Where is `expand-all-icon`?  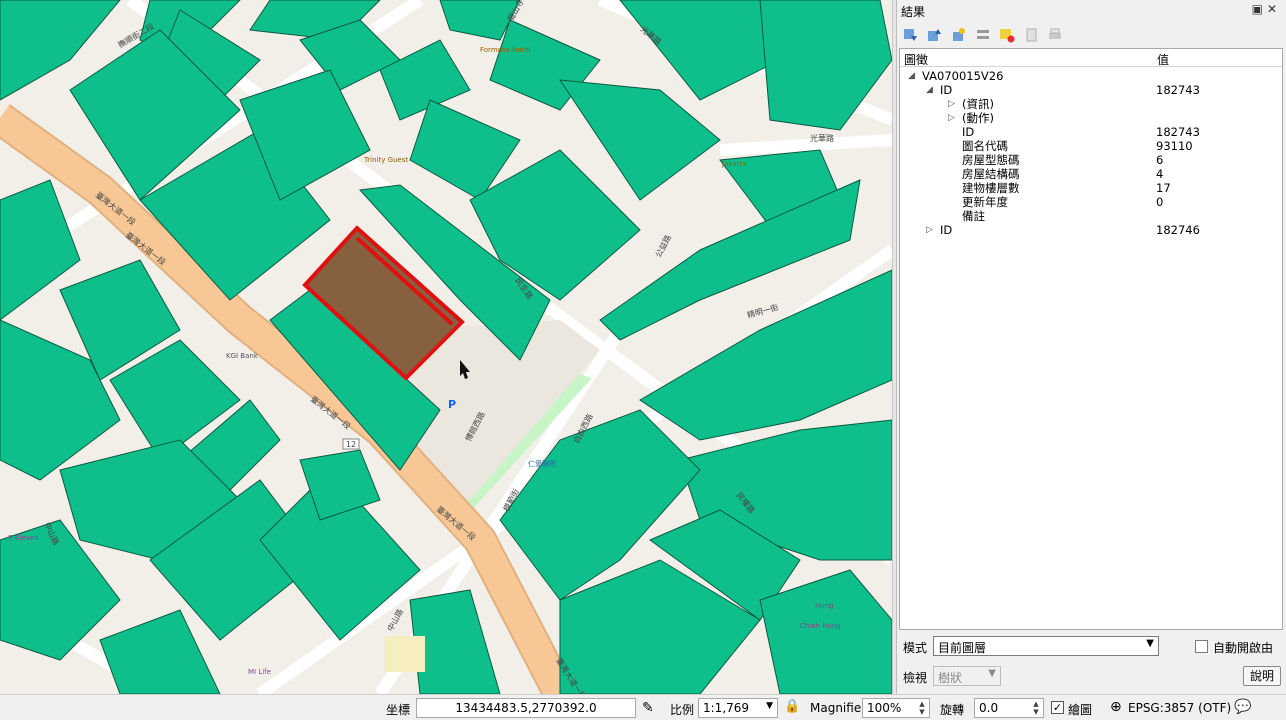
expand-all-icon is located at coordinates (910, 35).